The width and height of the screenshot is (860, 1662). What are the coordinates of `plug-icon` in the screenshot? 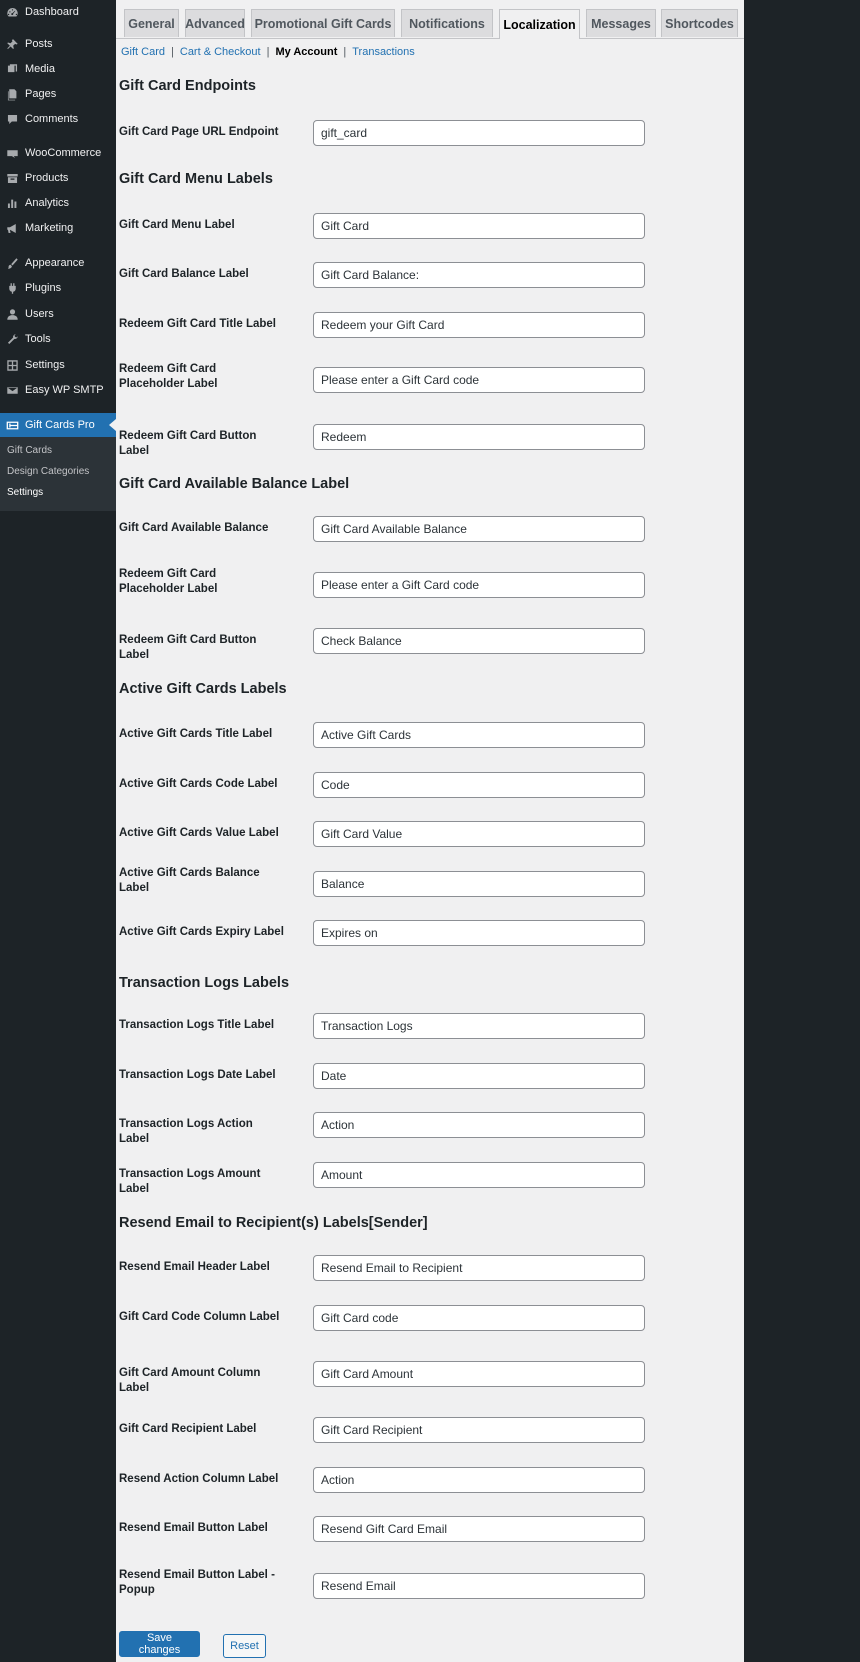 It's located at (12, 288).